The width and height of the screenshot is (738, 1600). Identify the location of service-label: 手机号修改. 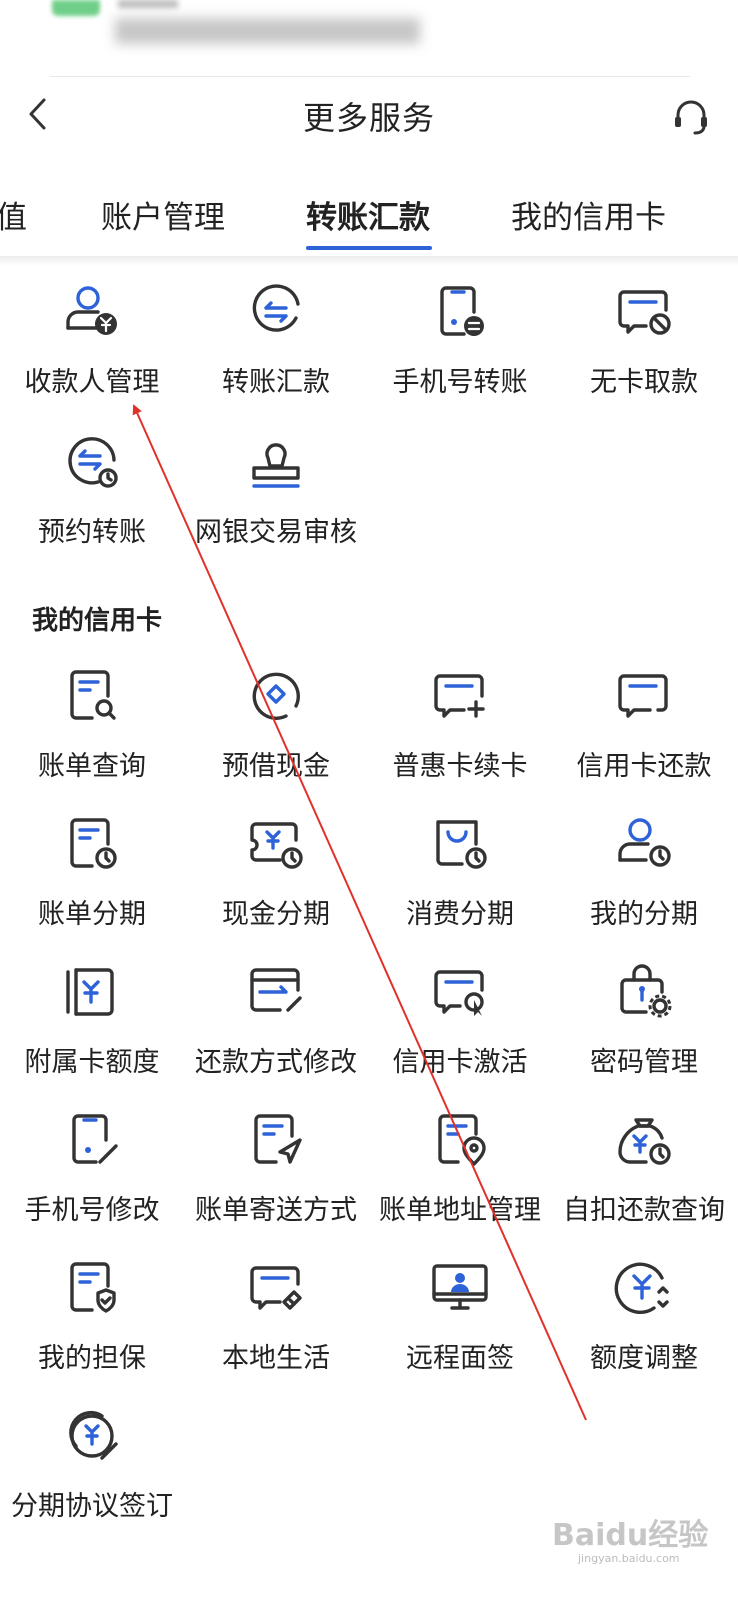
(92, 1210).